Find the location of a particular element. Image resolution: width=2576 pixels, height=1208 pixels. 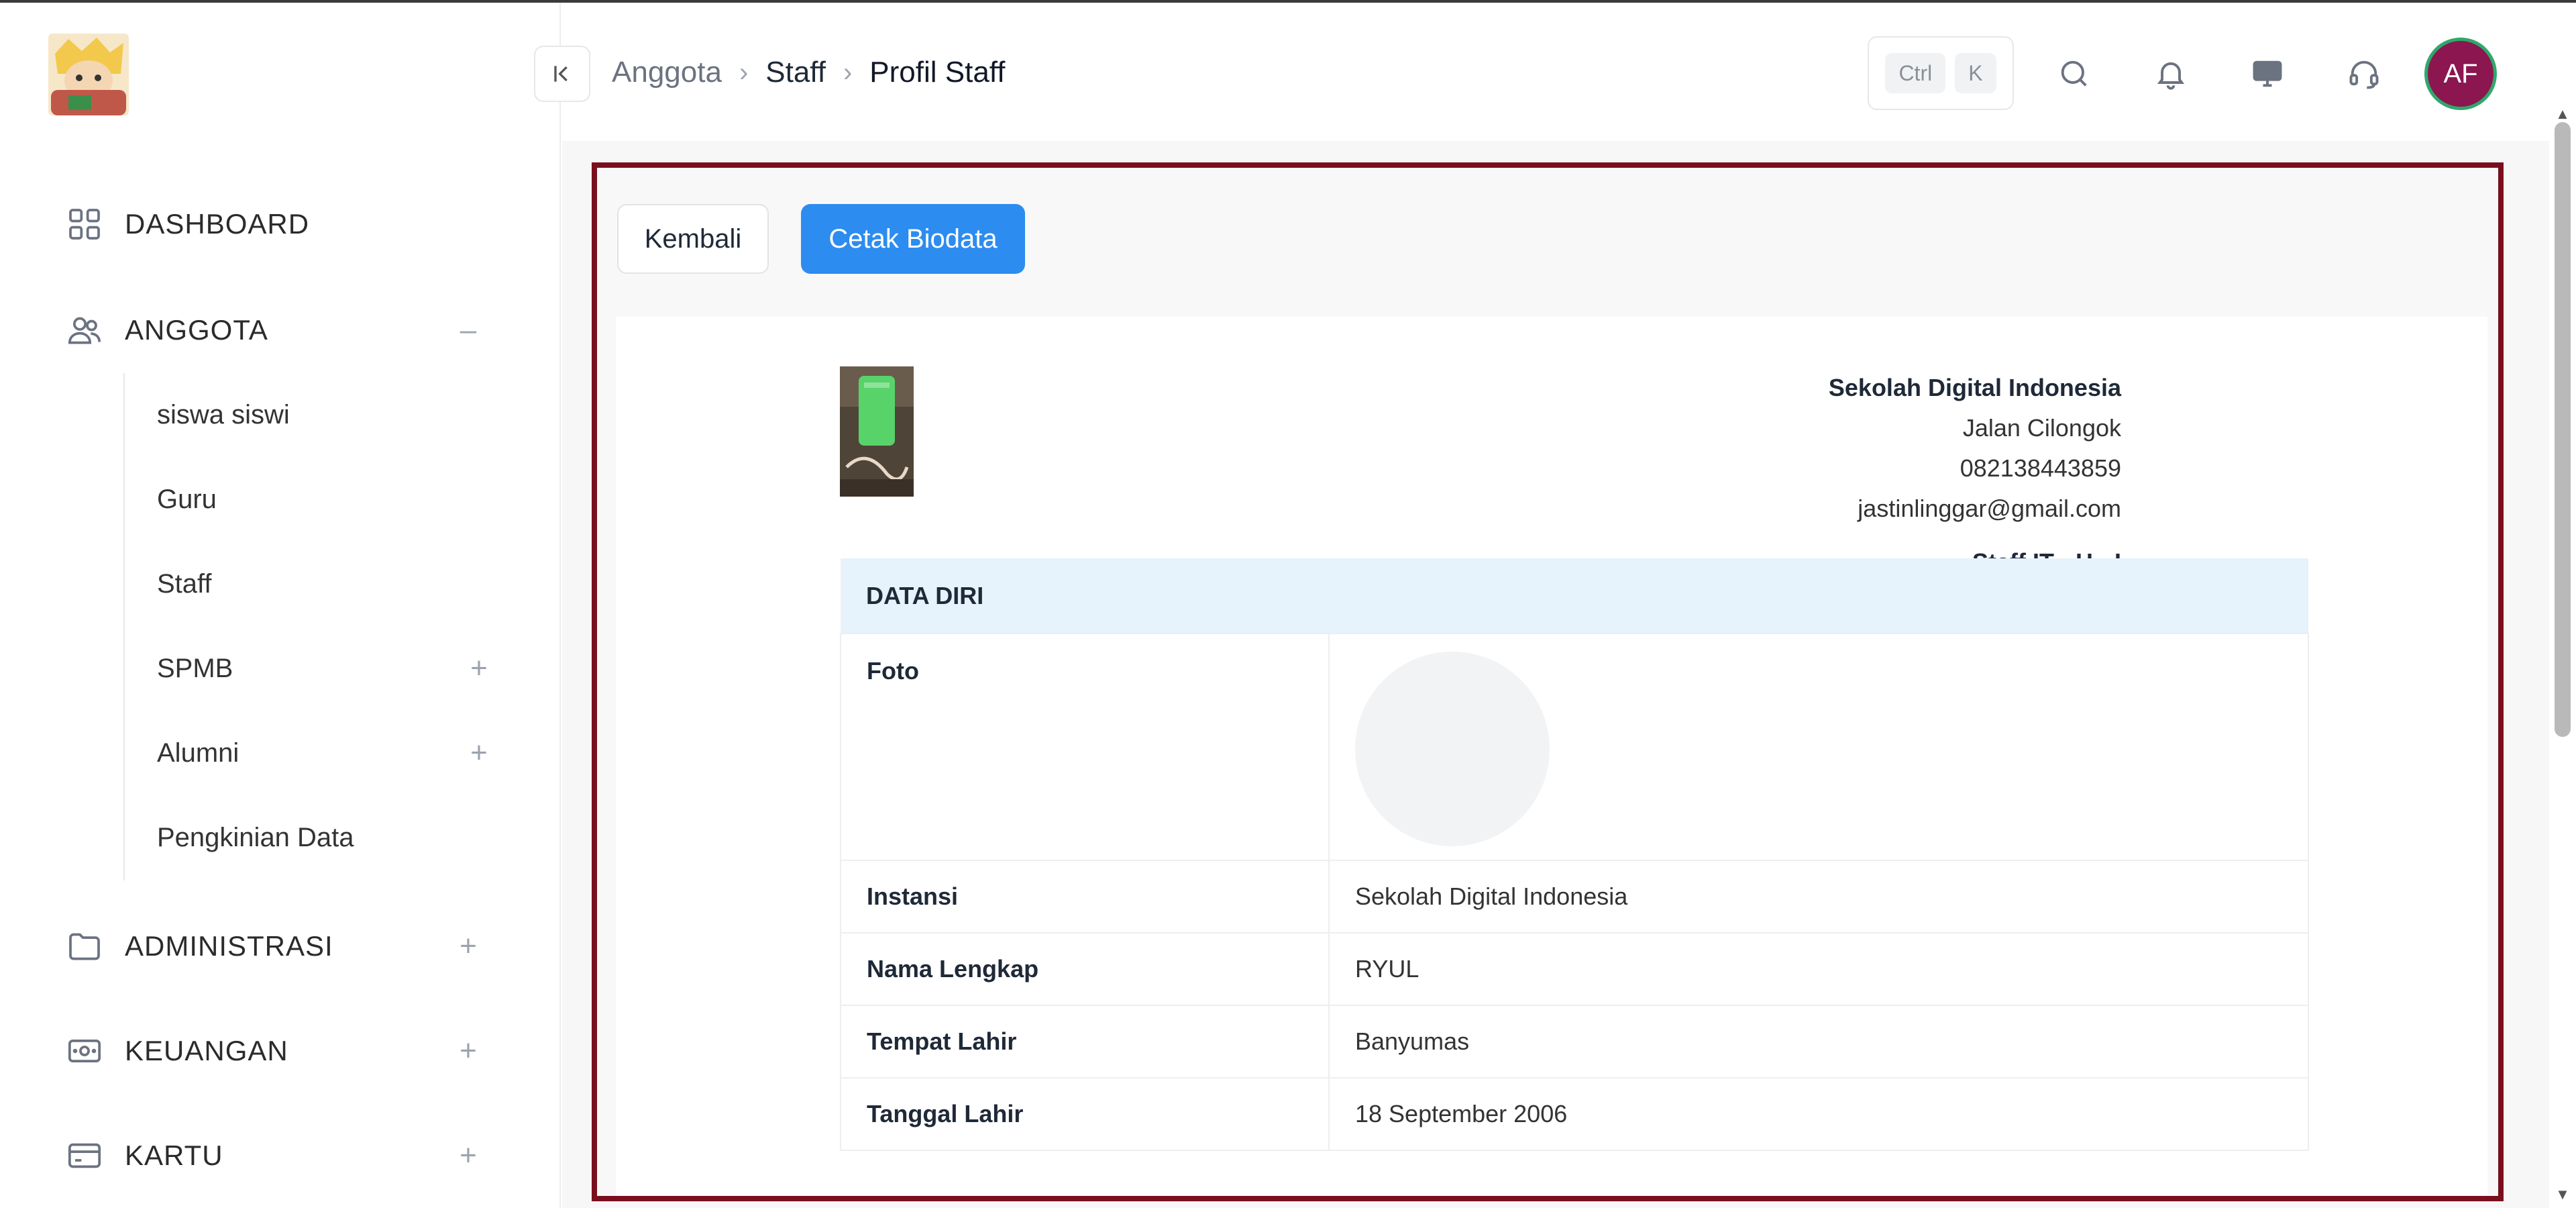

sidebar-item-dashboard: DASHBOARD is located at coordinates (279, 224).